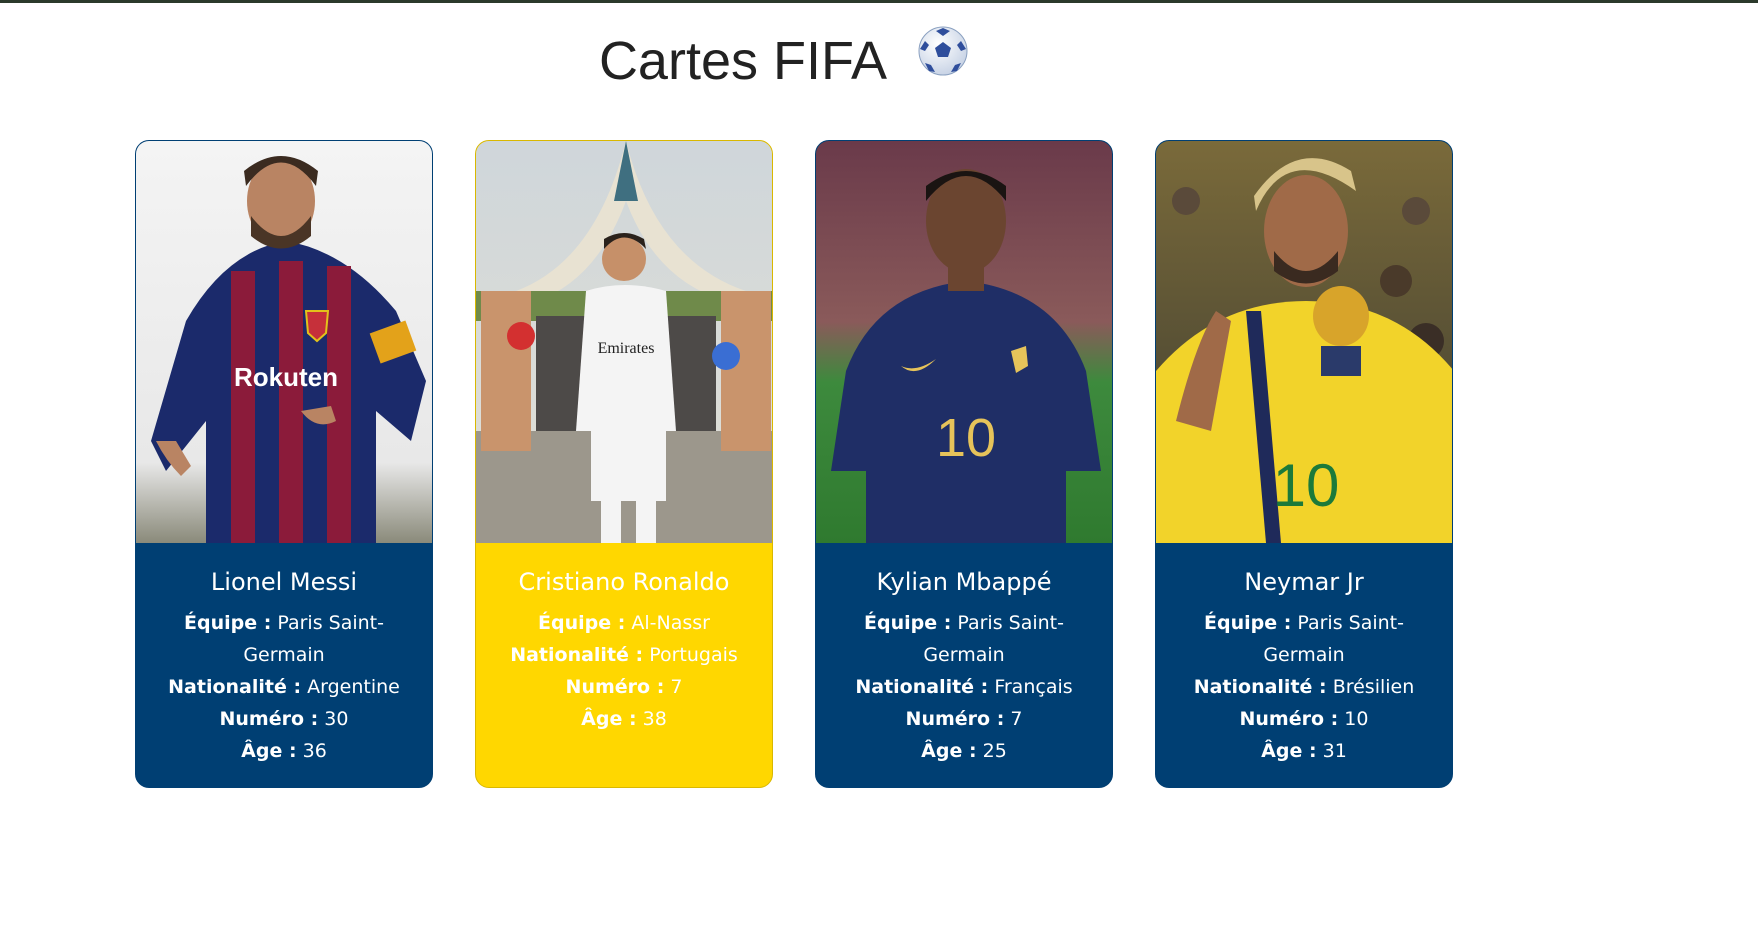 The height and width of the screenshot is (932, 1758). What do you see at coordinates (624, 582) in the screenshot?
I see `player-name: Cristiano Ronaldo` at bounding box center [624, 582].